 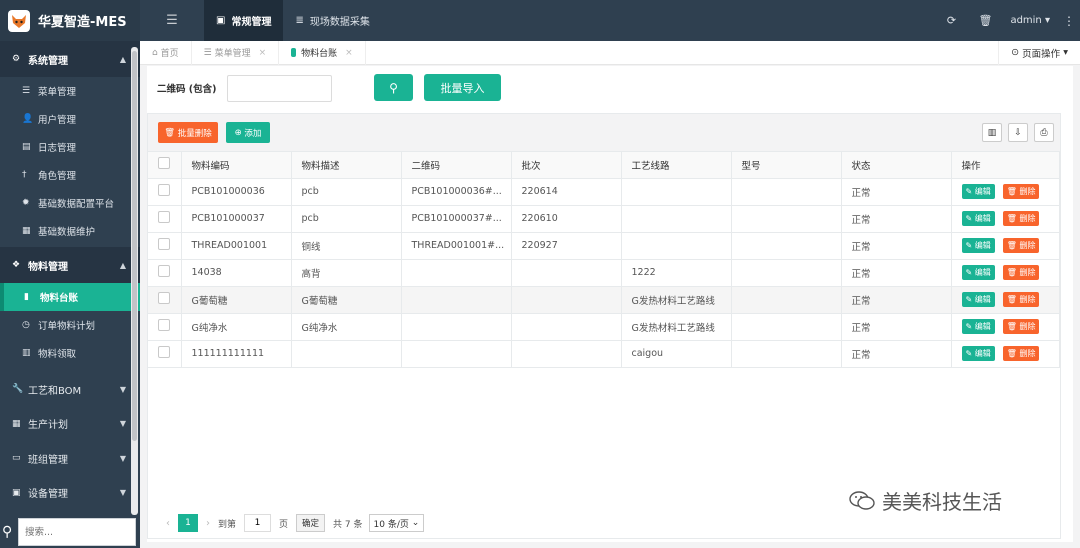 What do you see at coordinates (168, 523) in the screenshot?
I see `prev-page-icon: ‹` at bounding box center [168, 523].